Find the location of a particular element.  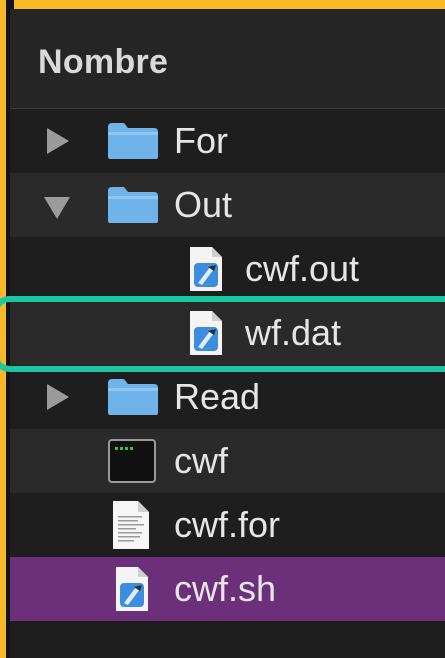

list-item-folder-read: Read is located at coordinates (227, 397).